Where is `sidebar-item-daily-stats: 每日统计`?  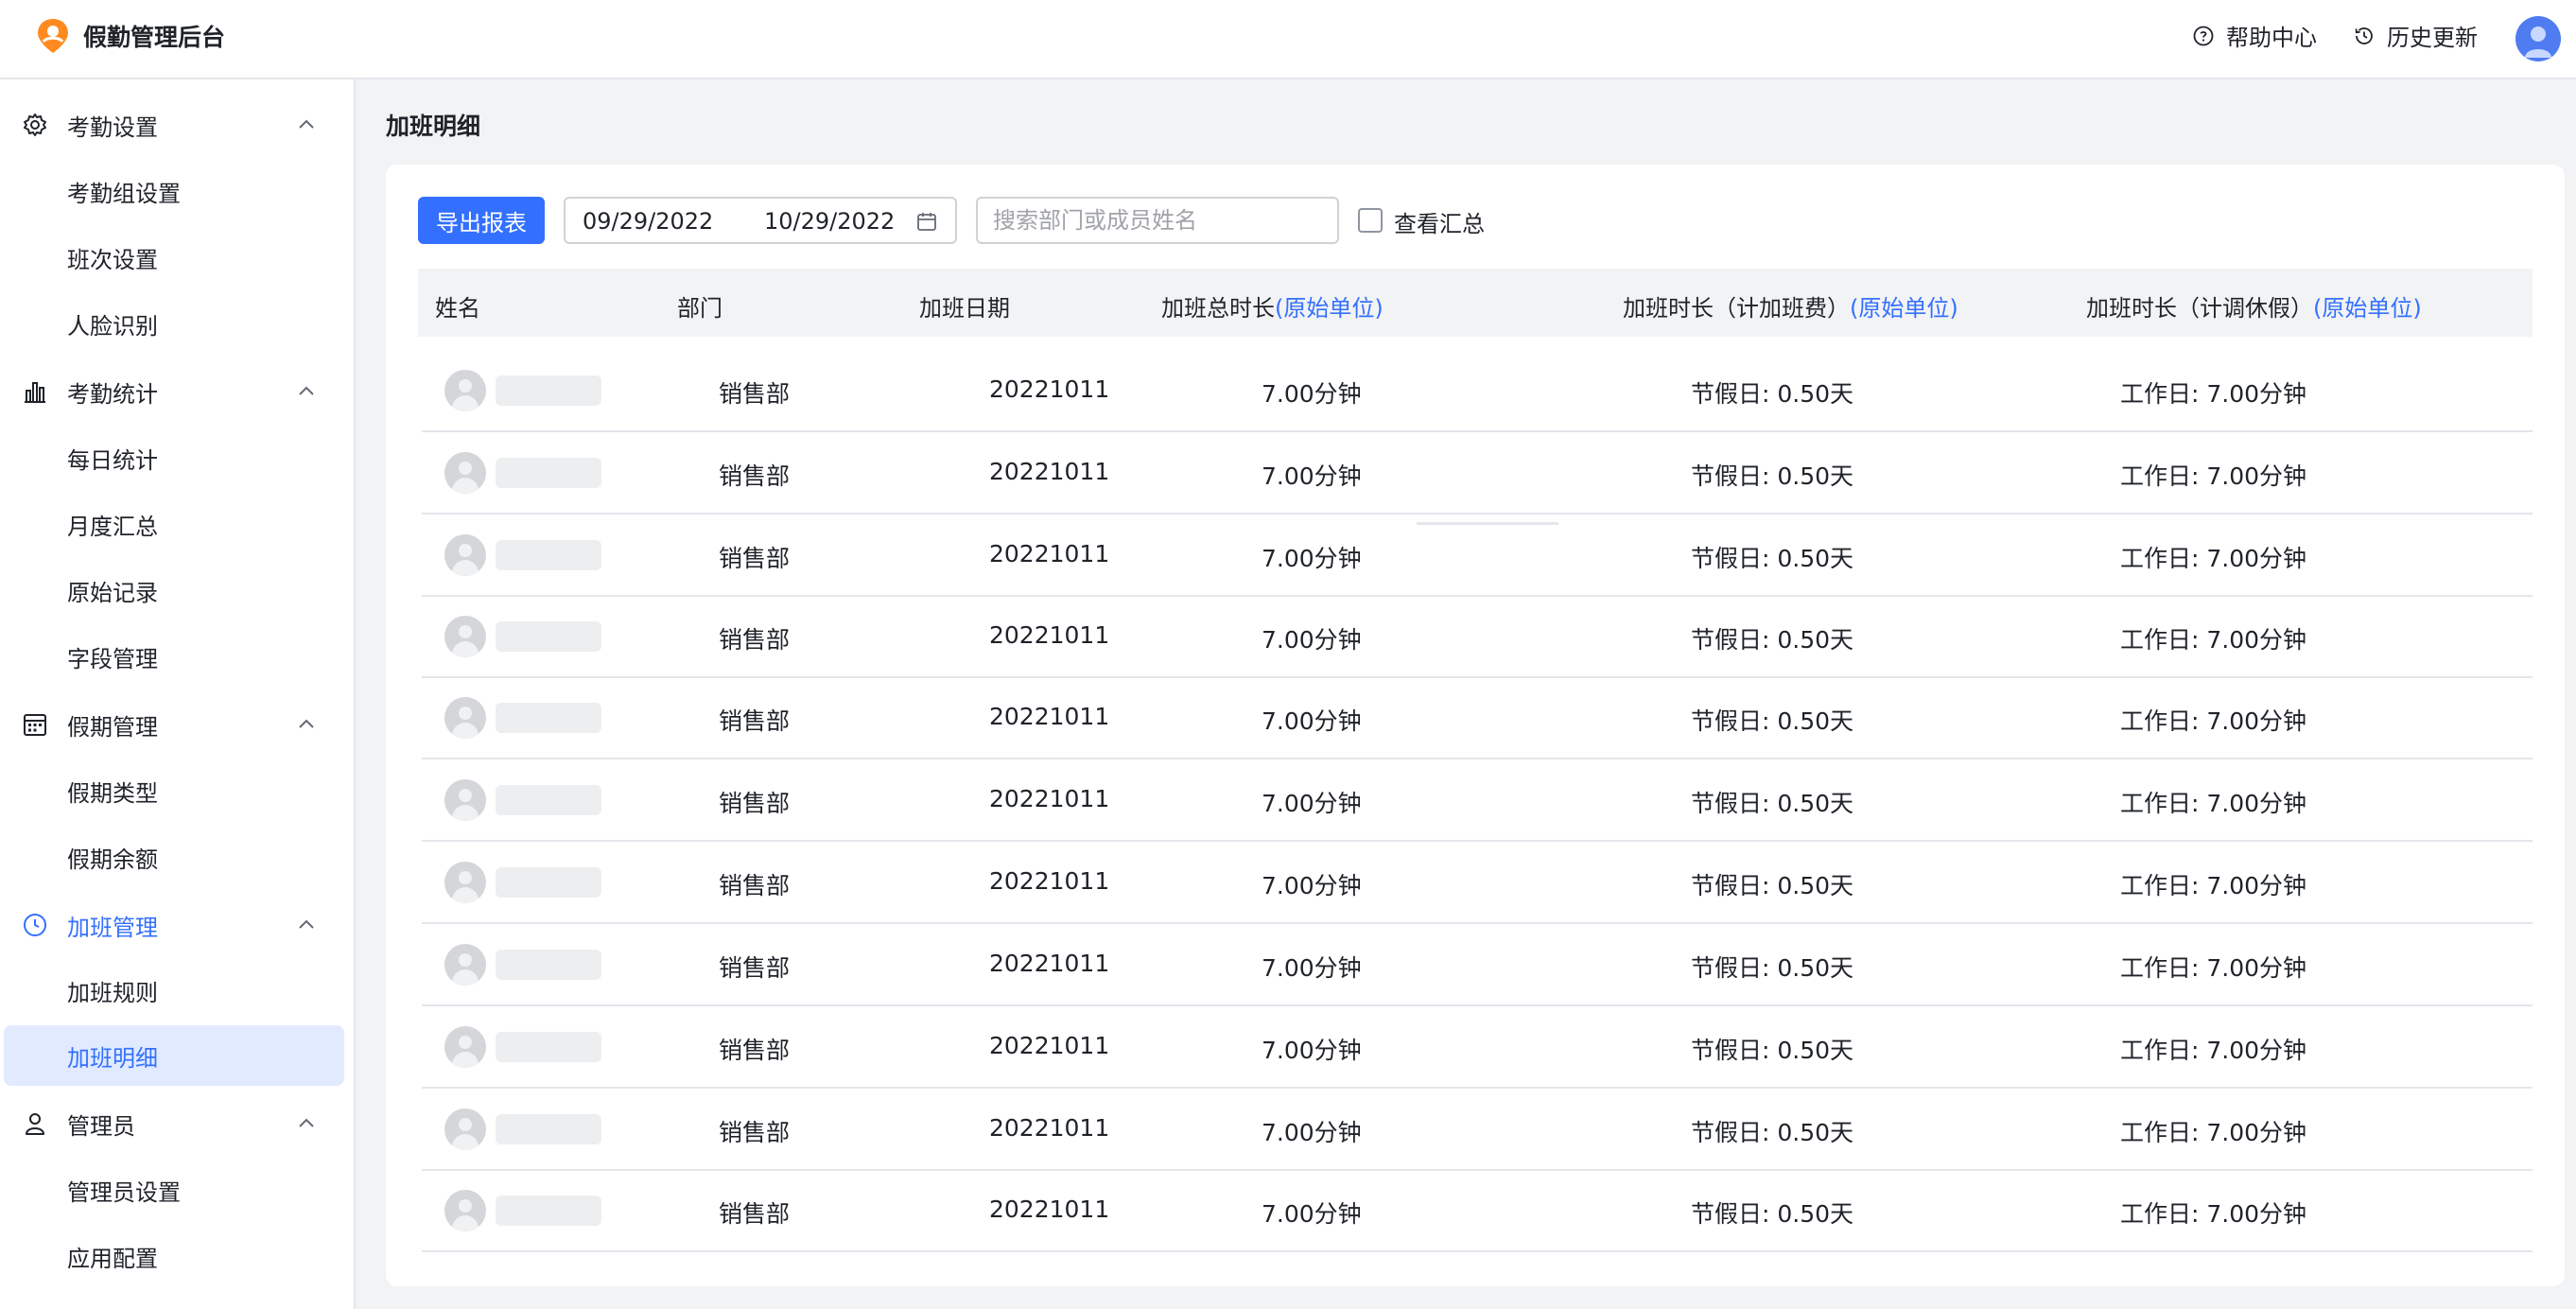
sidebar-item-daily-stats: 每日统计 is located at coordinates (177, 458).